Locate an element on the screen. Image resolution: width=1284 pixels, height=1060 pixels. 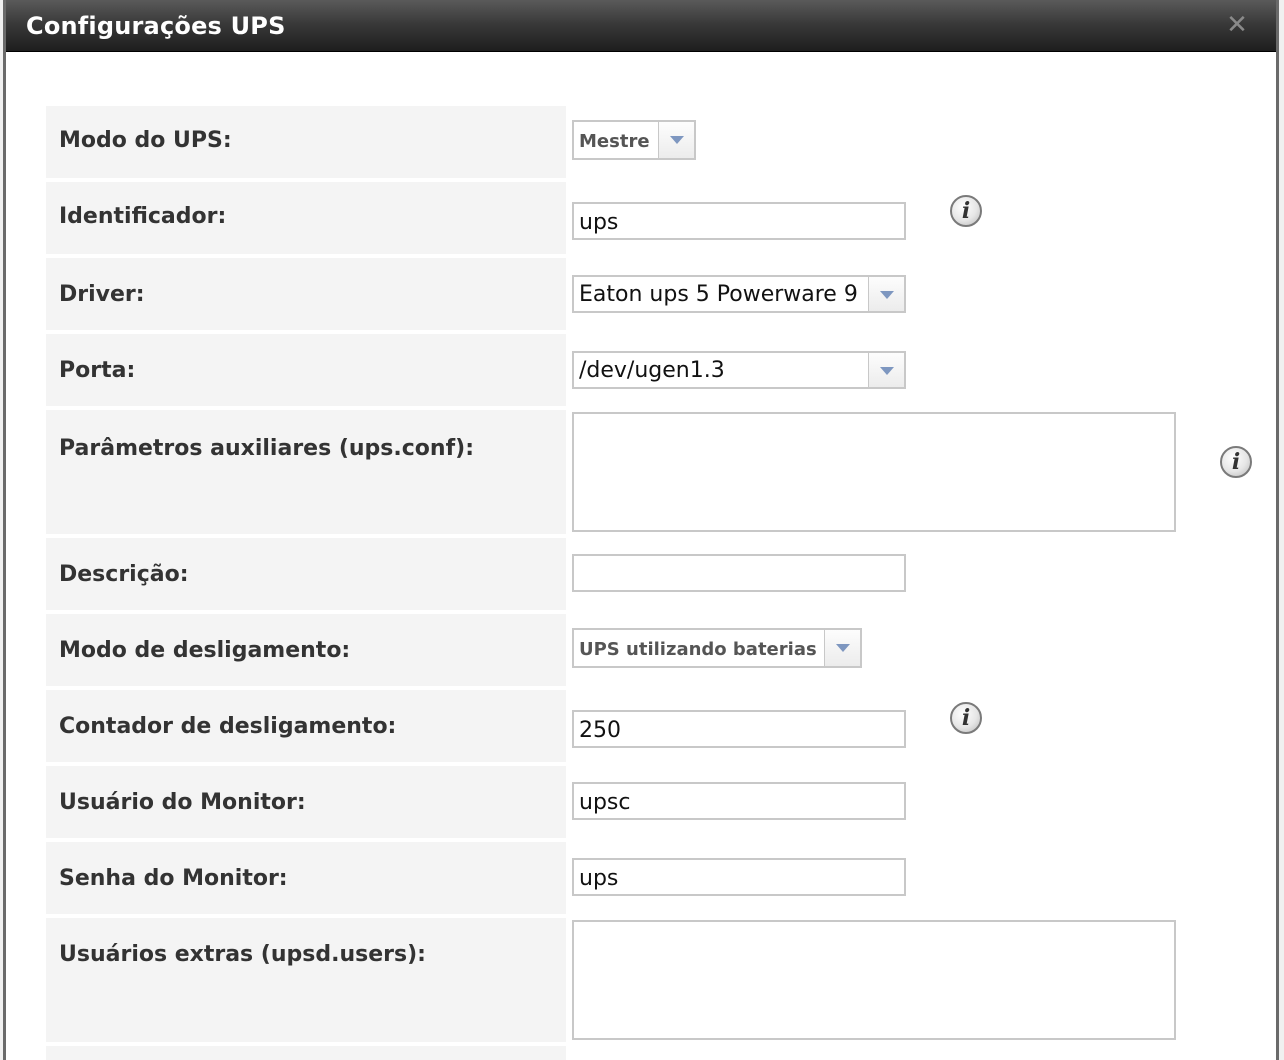
label-cell: Driver: is located at coordinates (306, 294).